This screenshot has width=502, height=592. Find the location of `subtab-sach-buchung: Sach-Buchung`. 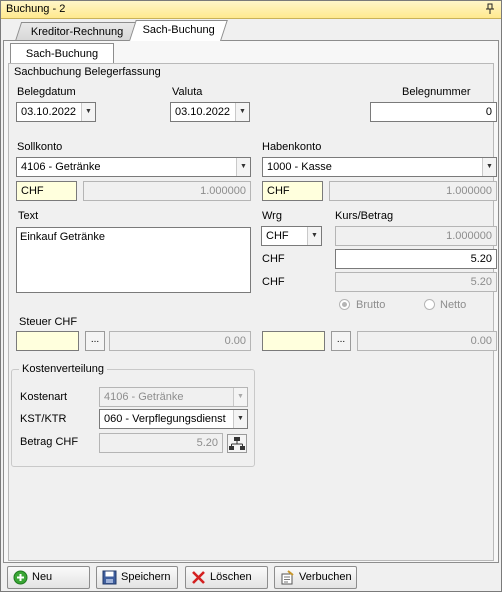

subtab-sach-buchung: Sach-Buchung is located at coordinates (62, 53).